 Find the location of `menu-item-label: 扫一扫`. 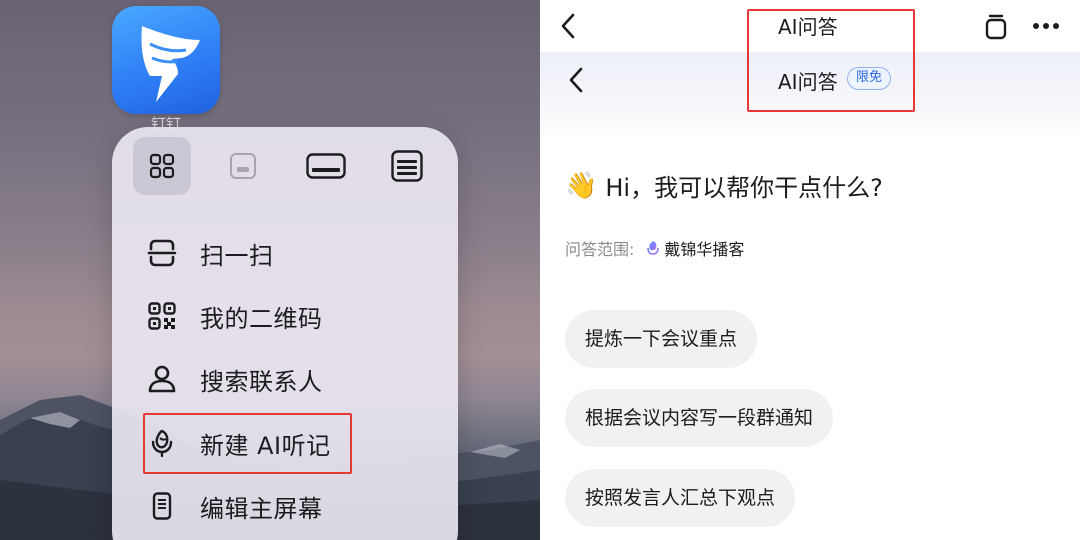

menu-item-label: 扫一扫 is located at coordinates (237, 255).